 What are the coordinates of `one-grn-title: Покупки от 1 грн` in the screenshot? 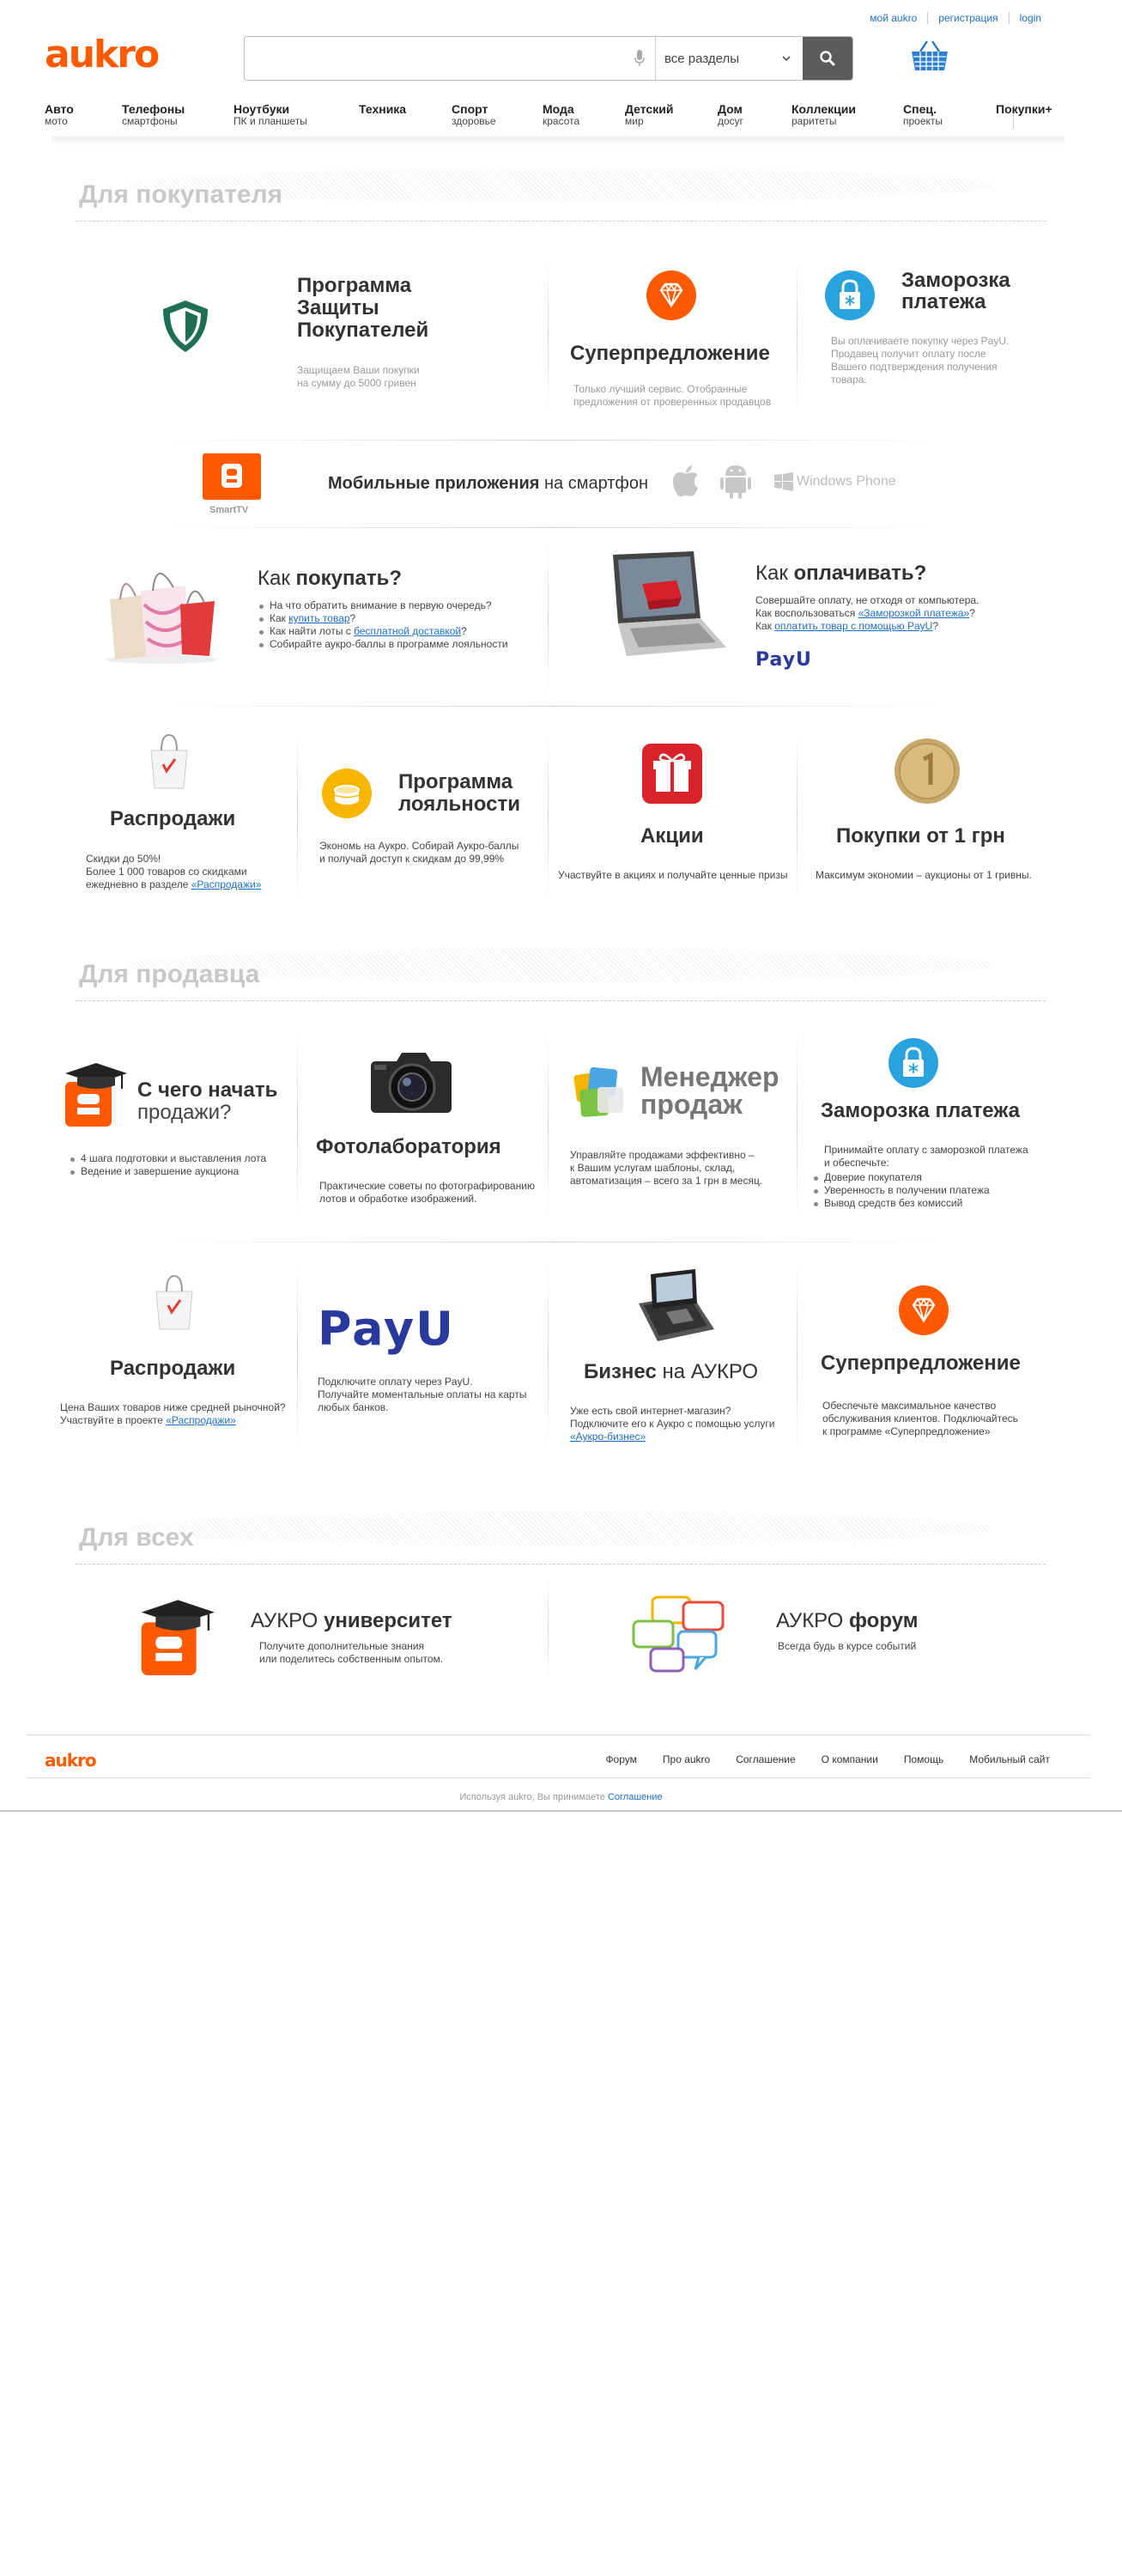 It's located at (920, 836).